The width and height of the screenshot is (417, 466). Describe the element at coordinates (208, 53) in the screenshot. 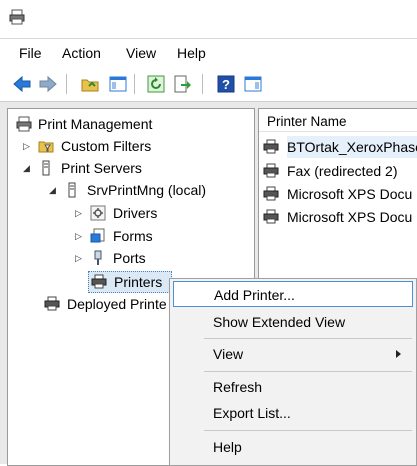

I see `menu-bar: File Action View Help` at that location.